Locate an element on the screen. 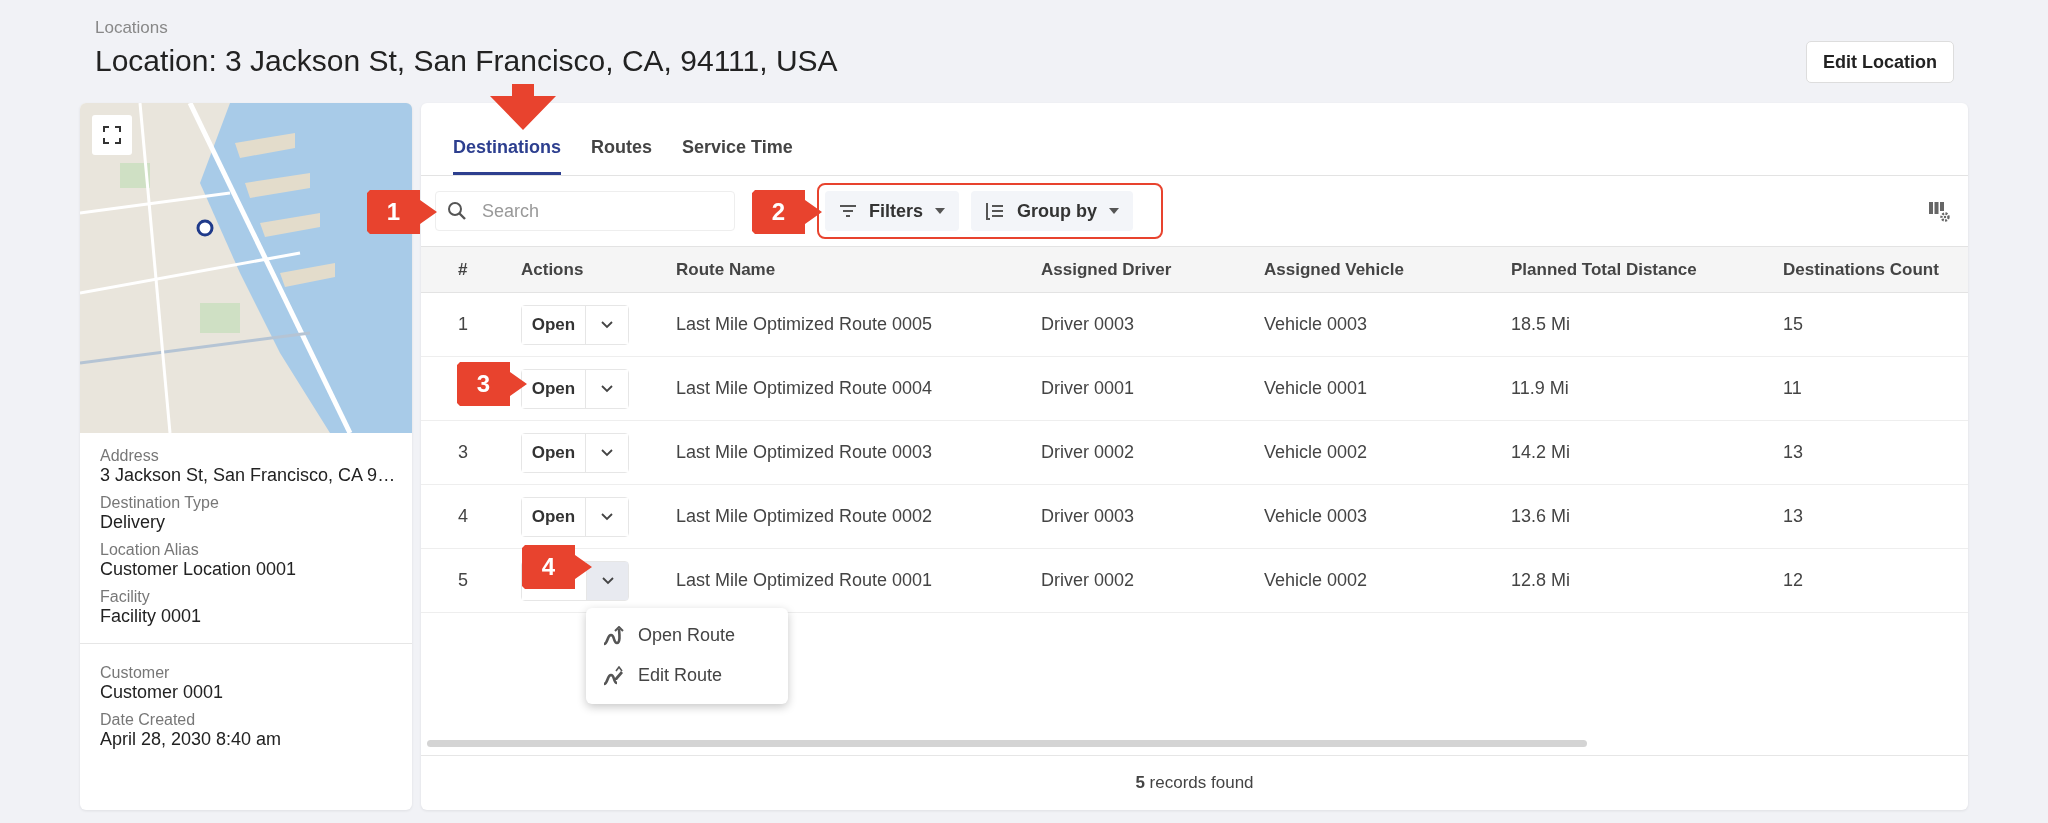 This screenshot has height=823, width=2048. route-edit-icon is located at coordinates (613, 675).